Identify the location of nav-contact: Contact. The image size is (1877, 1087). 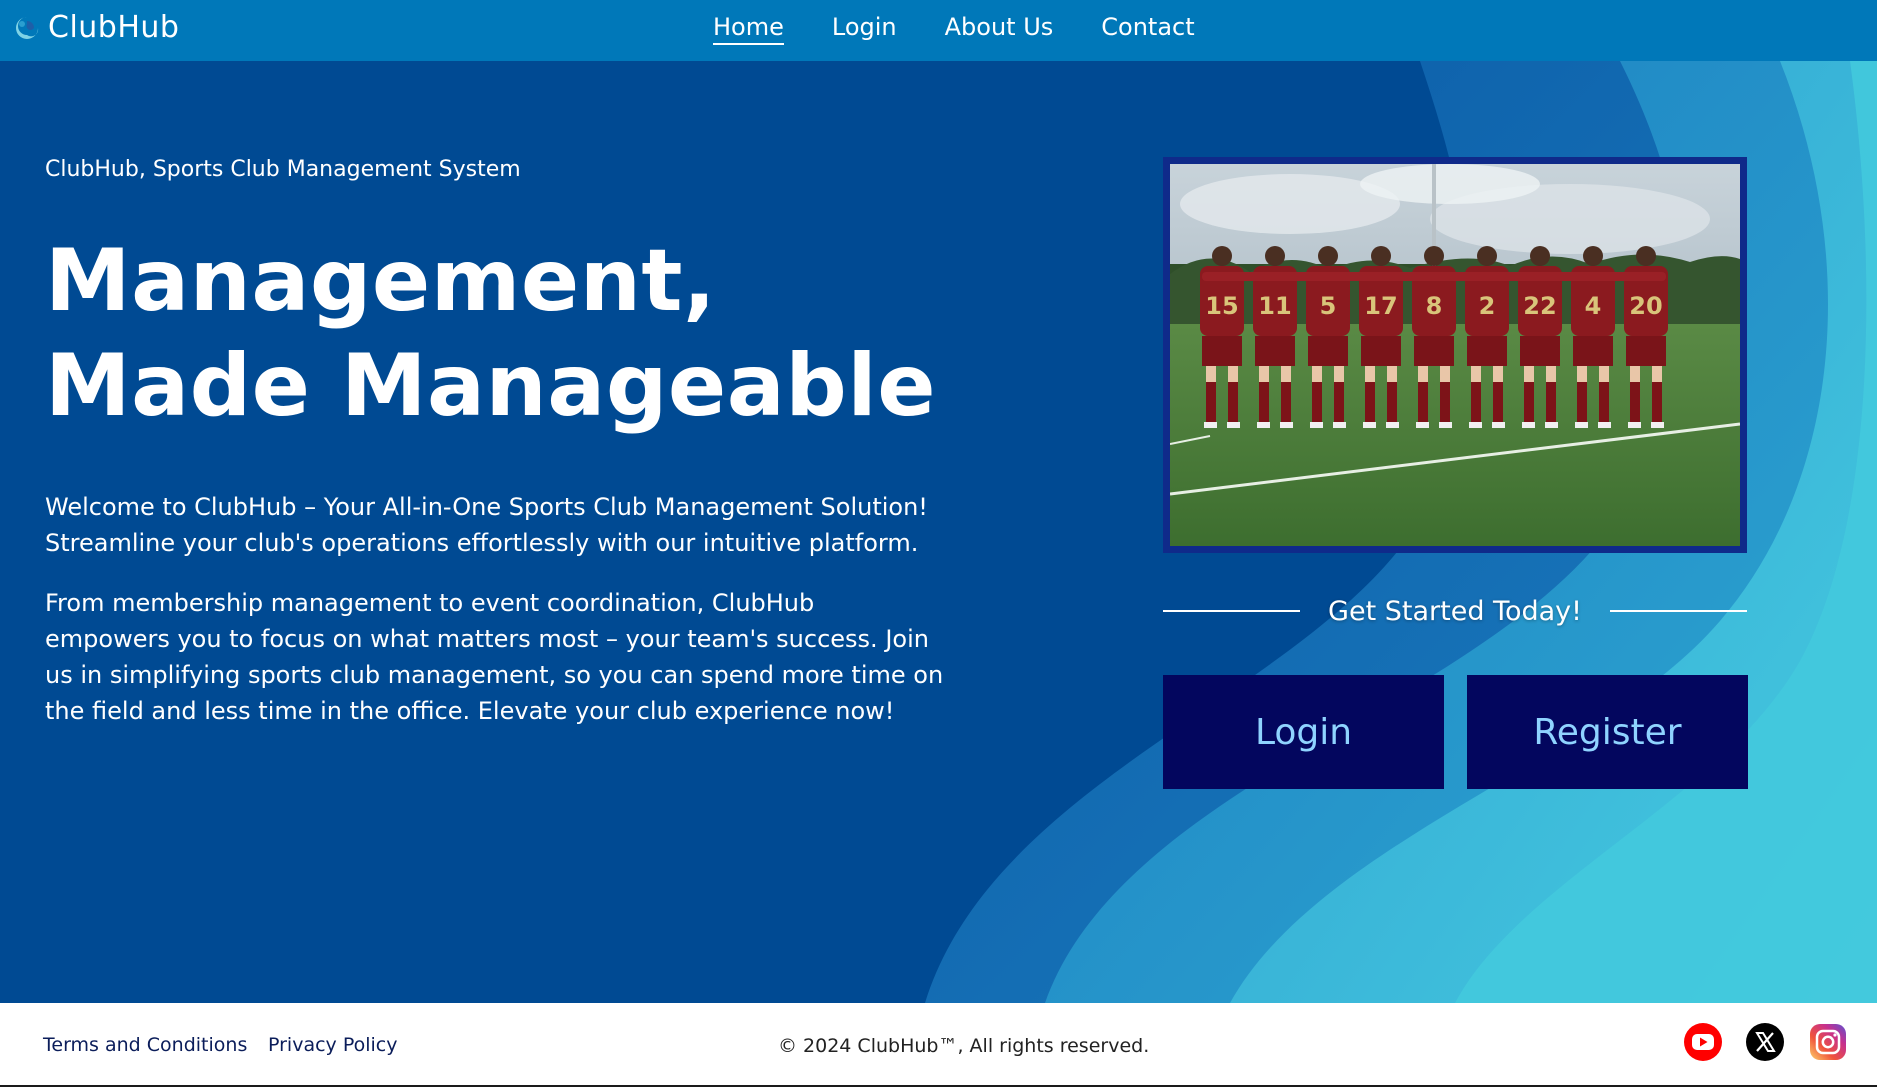
(1147, 29).